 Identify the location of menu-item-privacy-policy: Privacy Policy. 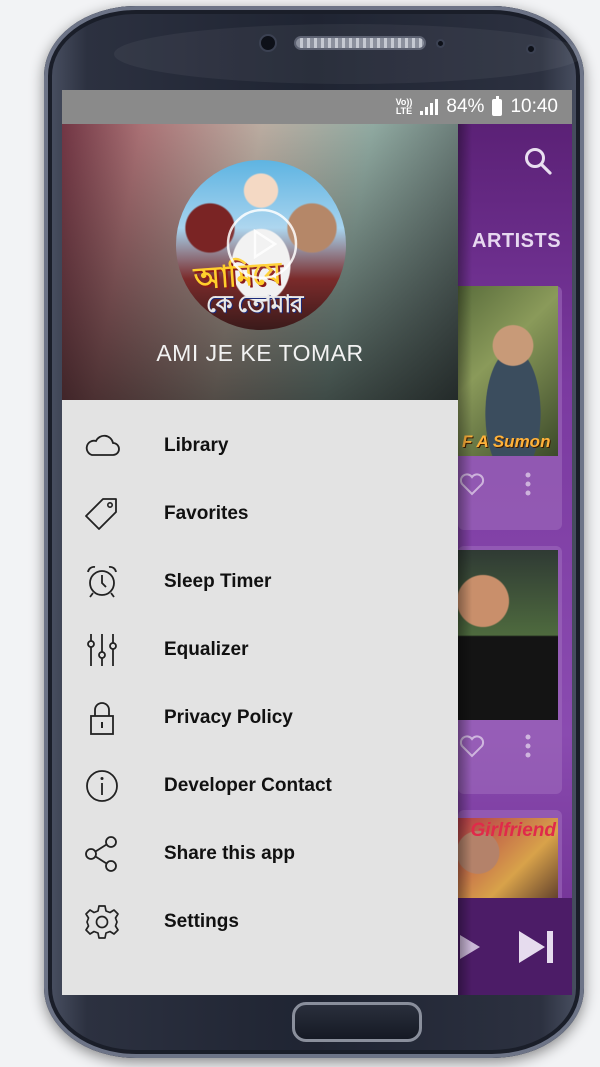
(260, 718).